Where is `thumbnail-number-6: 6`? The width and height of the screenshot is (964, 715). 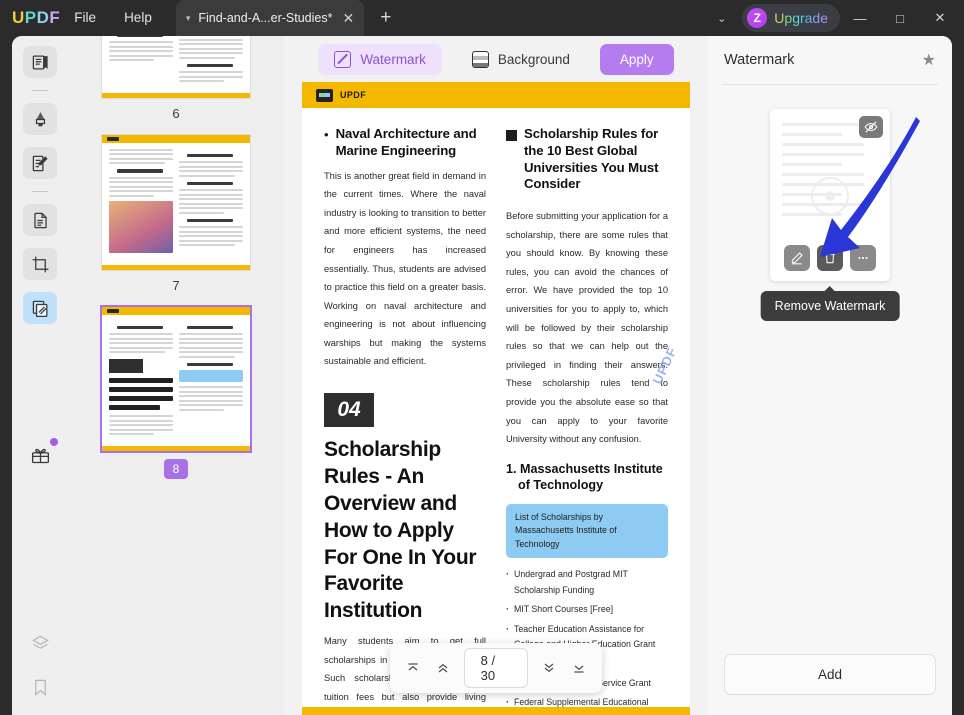
thumbnail-number-6: 6 is located at coordinates (176, 113).